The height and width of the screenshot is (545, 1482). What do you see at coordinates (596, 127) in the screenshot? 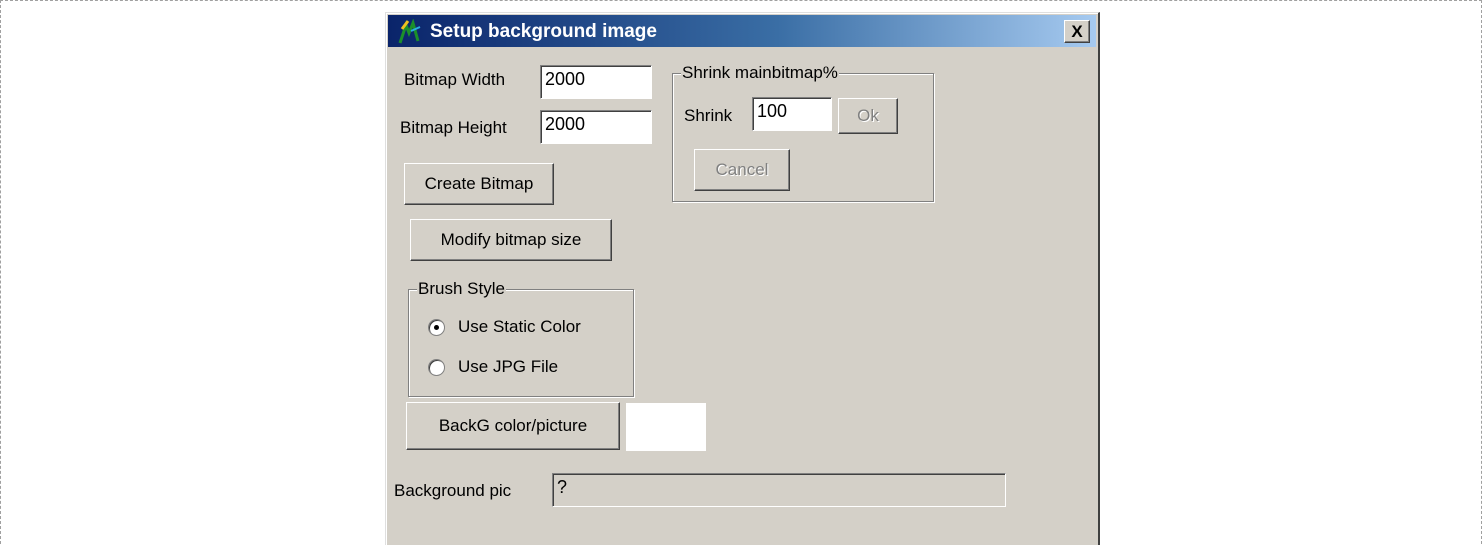
I see `bitmap-height-input: 2000` at bounding box center [596, 127].